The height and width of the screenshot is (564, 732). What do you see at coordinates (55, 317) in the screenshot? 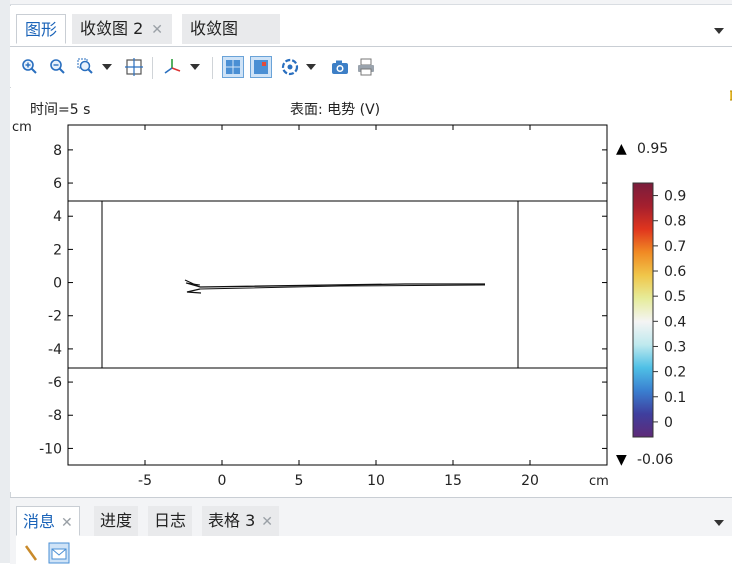
I see `y-tick-label: -2` at bounding box center [55, 317].